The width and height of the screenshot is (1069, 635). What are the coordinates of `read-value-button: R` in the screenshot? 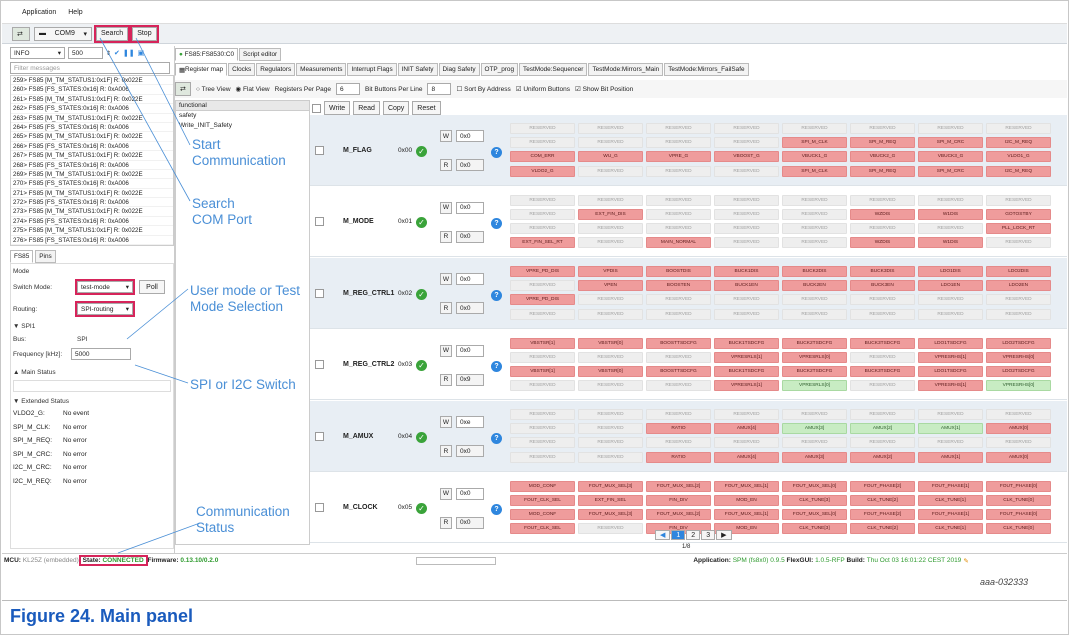 It's located at (446, 308).